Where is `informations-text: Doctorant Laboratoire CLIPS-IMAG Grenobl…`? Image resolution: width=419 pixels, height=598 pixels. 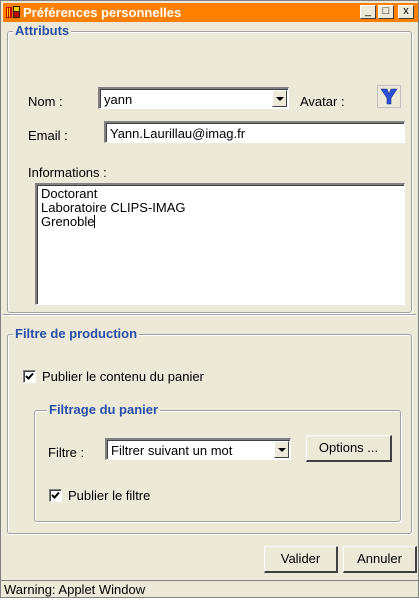 informations-text: Doctorant Laboratoire CLIPS-IMAG Grenobl… is located at coordinates (113, 208).